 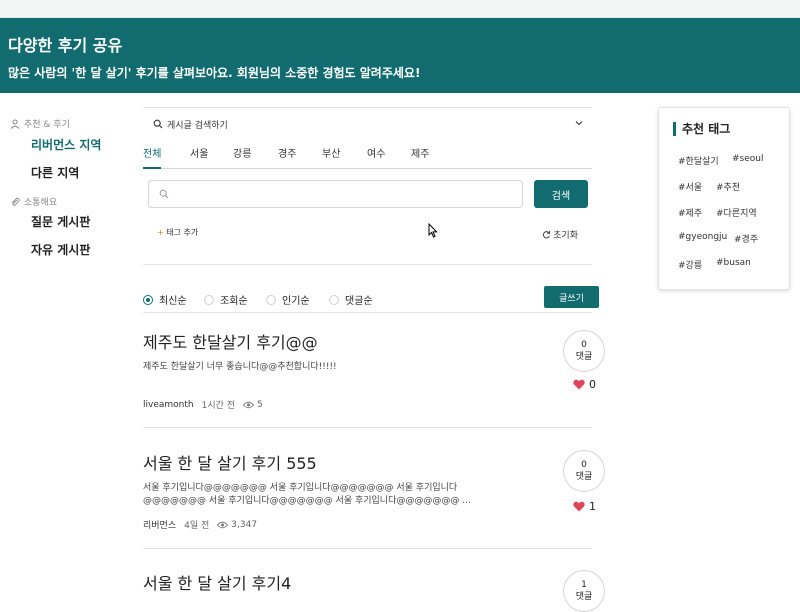 I want to click on refresh-icon, so click(x=547, y=234).